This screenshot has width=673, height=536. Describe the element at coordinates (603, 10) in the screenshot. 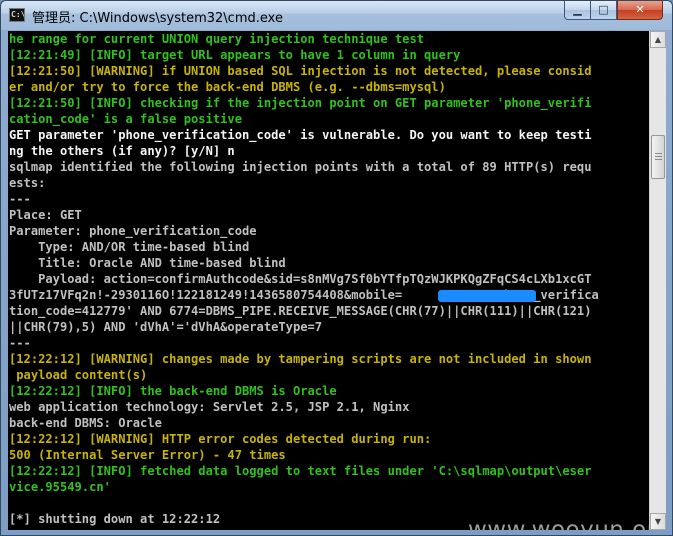

I see `maximize-button: □` at that location.